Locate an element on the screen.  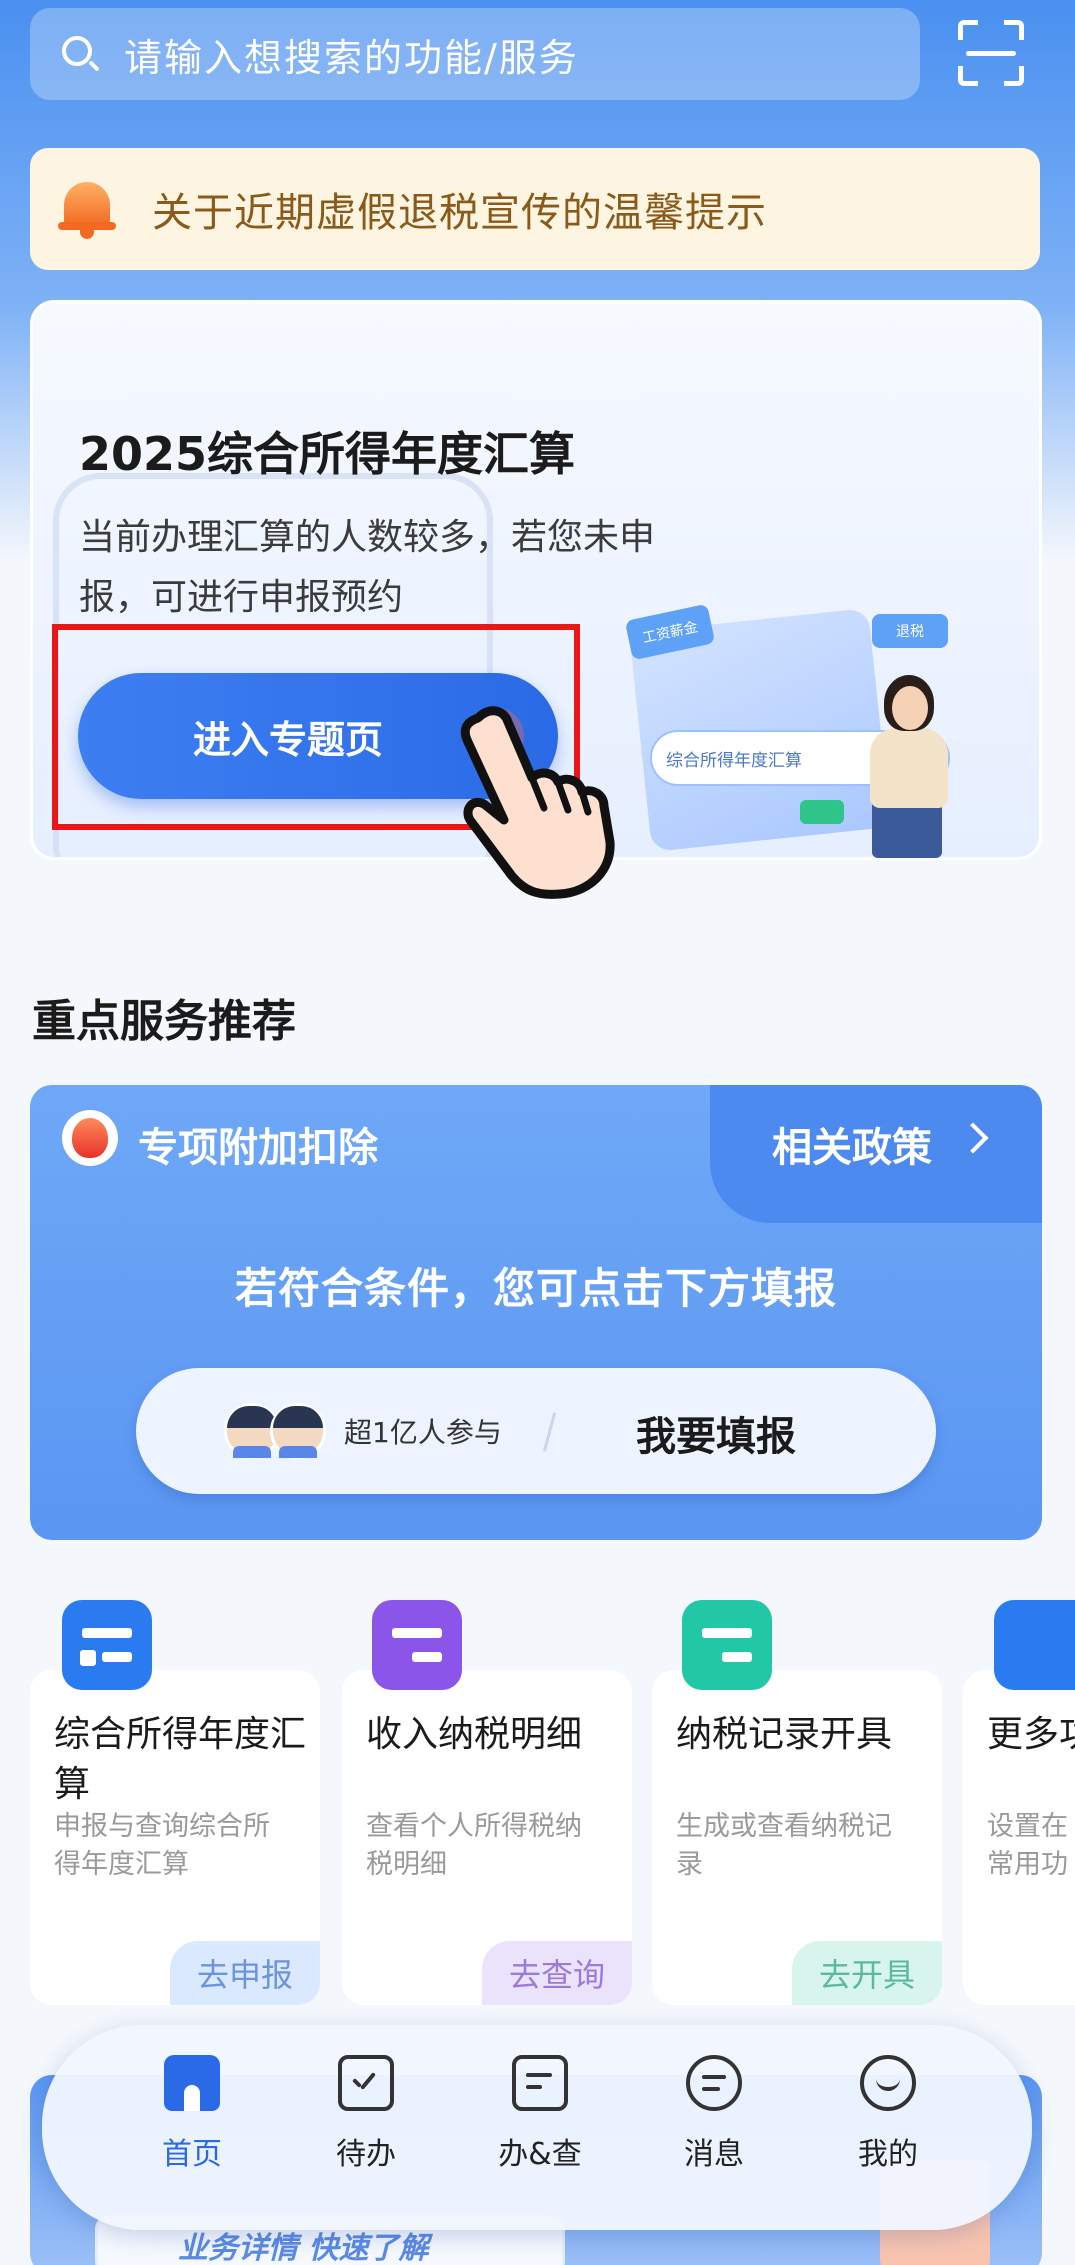
wallet-icon is located at coordinates (417, 1645).